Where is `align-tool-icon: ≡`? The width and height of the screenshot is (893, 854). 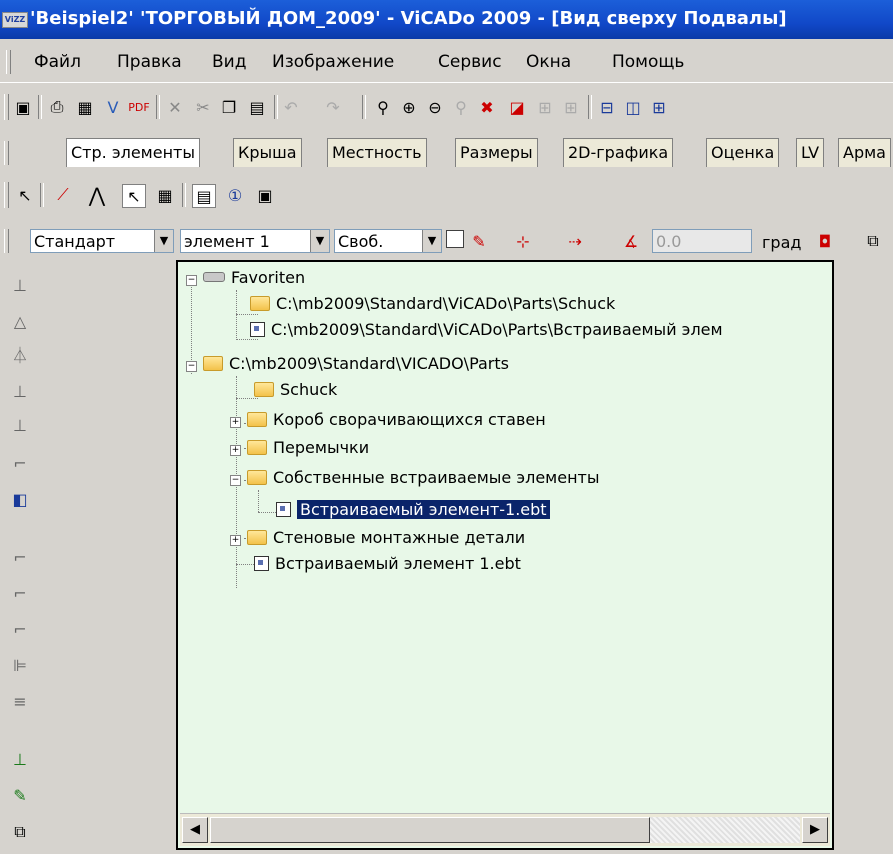 align-tool-icon: ≡ is located at coordinates (20, 702).